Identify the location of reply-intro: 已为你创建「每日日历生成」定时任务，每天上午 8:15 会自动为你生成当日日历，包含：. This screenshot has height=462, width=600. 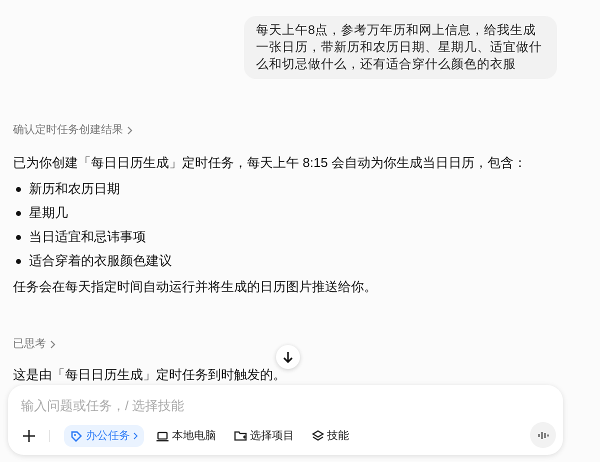
(270, 163).